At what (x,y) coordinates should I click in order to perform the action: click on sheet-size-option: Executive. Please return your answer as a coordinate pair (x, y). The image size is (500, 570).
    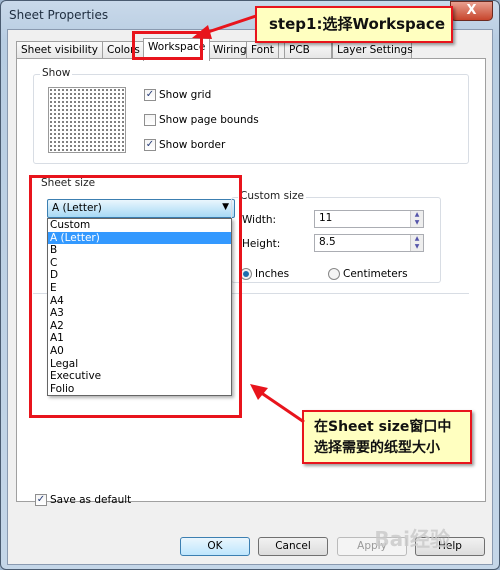
    Looking at the image, I should click on (139, 376).